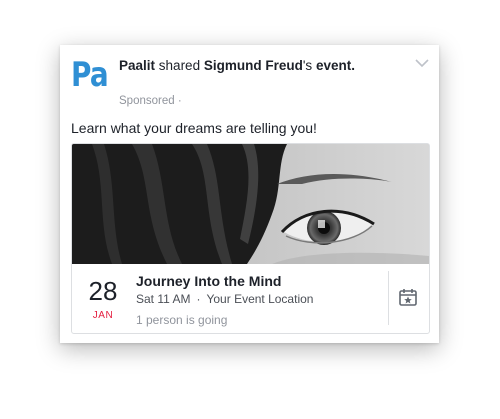 The image size is (500, 419). What do you see at coordinates (179, 65) in the screenshot?
I see `action-text: shared` at bounding box center [179, 65].